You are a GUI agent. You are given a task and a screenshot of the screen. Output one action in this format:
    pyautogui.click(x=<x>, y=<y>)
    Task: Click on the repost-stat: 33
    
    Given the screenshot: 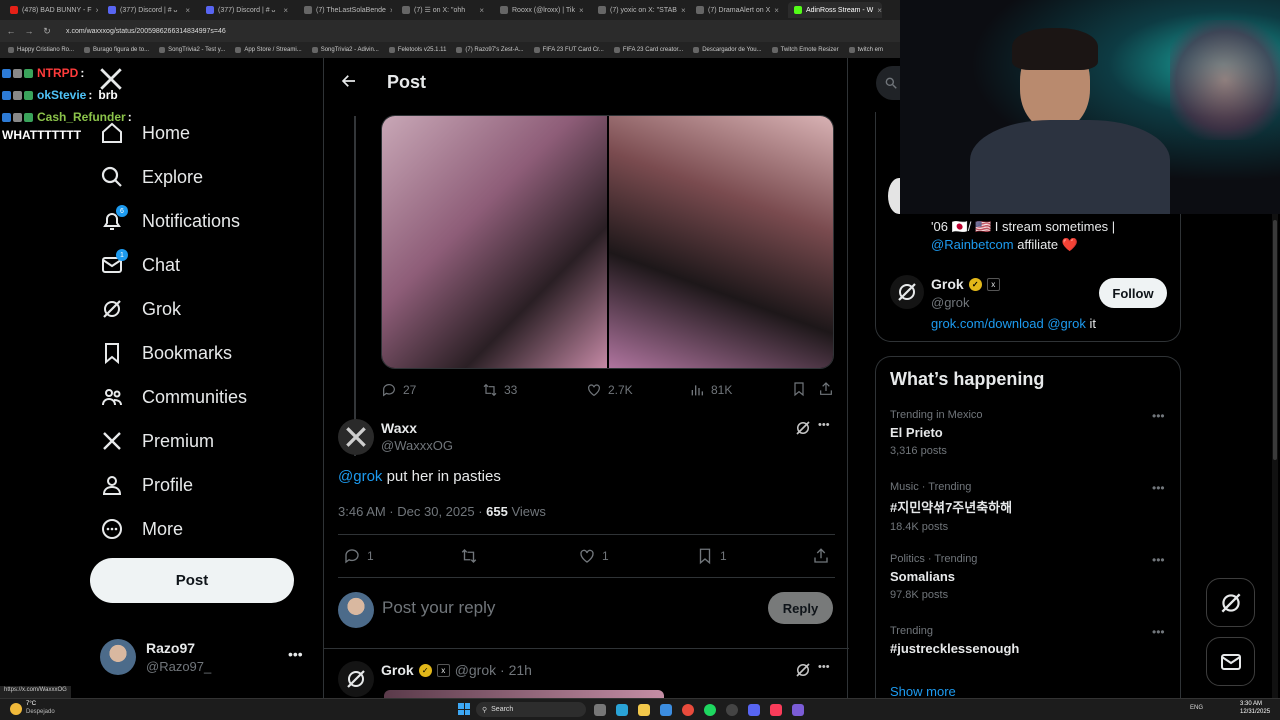 What is the action you would take?
    pyautogui.click(x=499, y=390)
    